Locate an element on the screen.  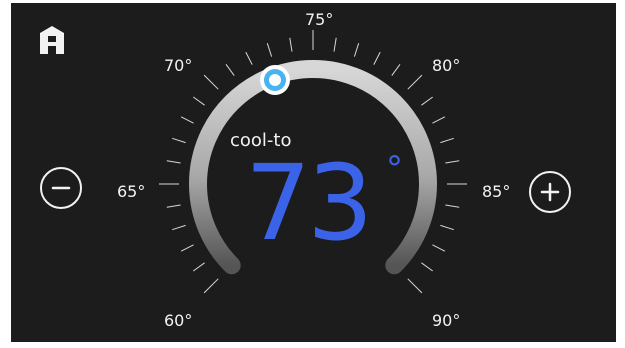
scale-label-80: 80° is located at coordinates (446, 65).